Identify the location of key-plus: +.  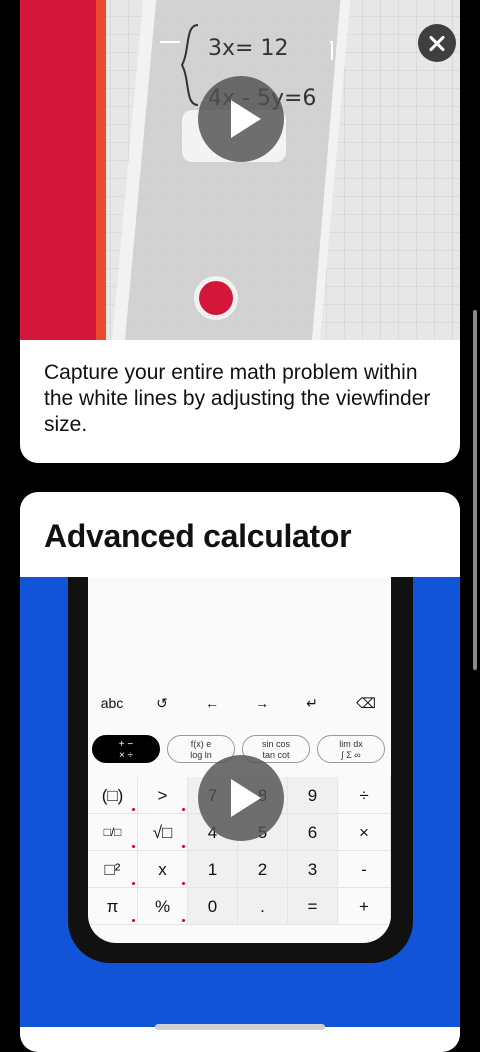
(364, 906).